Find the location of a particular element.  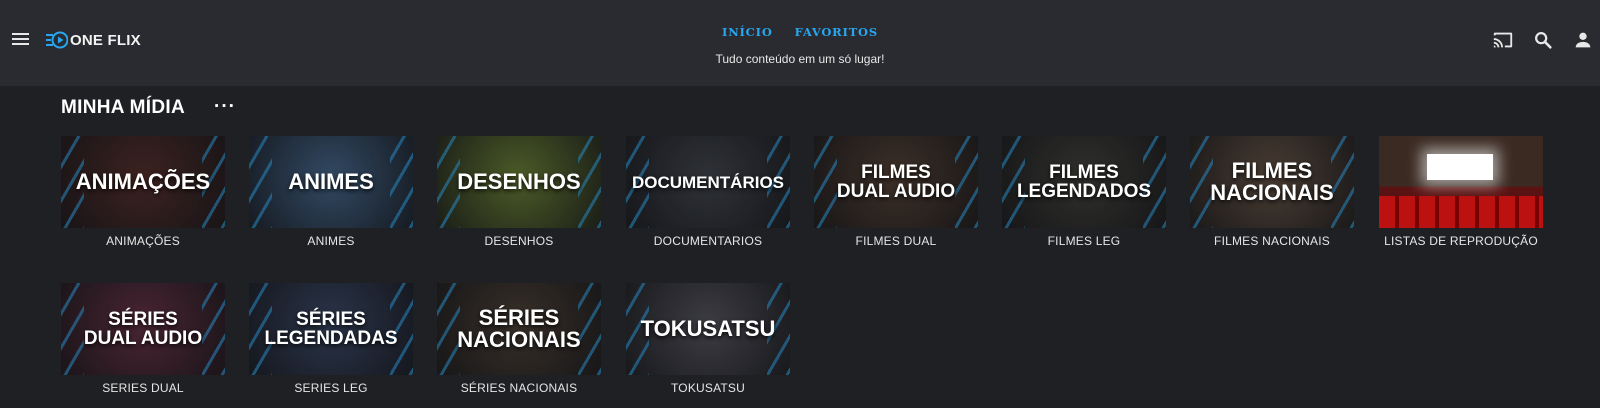

tile-thumbnail: SÉRIES NACIONAIS is located at coordinates (519, 329).